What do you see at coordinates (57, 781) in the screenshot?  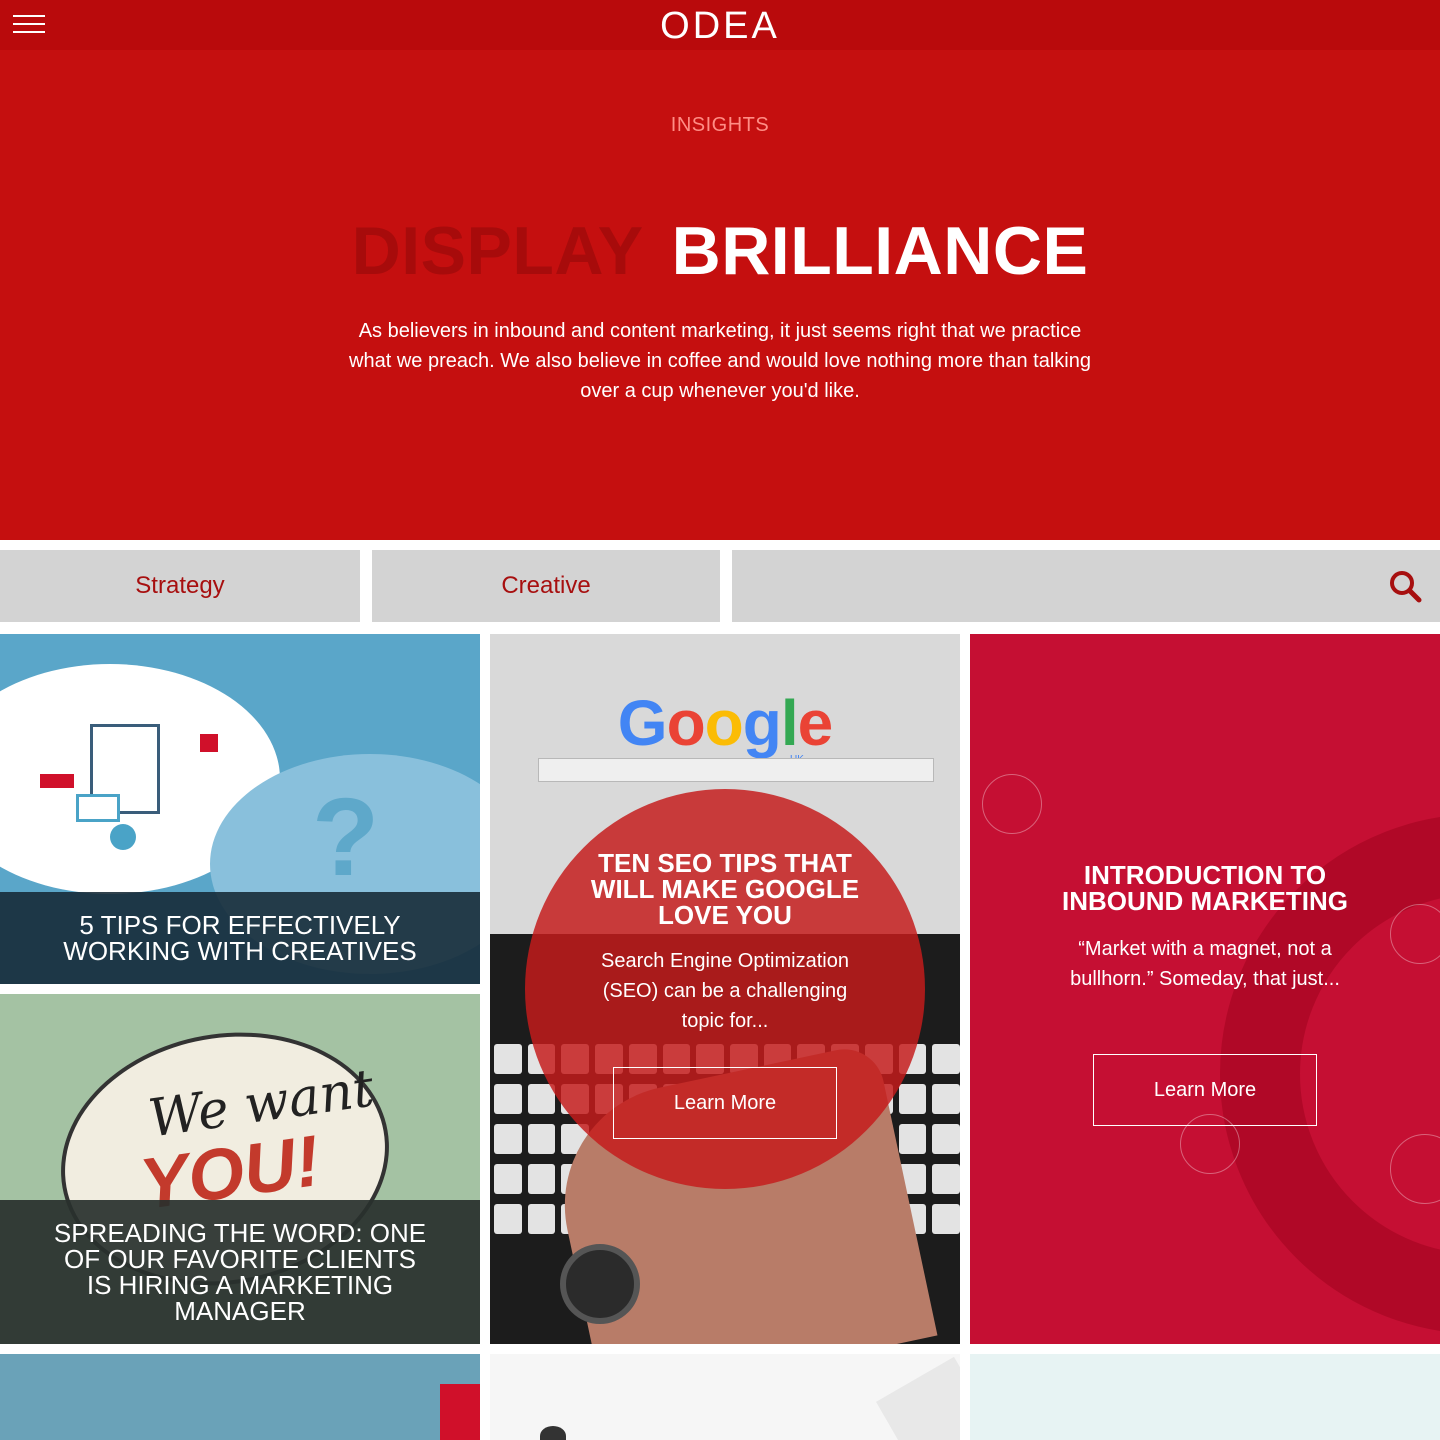 I see `bar-icon` at bounding box center [57, 781].